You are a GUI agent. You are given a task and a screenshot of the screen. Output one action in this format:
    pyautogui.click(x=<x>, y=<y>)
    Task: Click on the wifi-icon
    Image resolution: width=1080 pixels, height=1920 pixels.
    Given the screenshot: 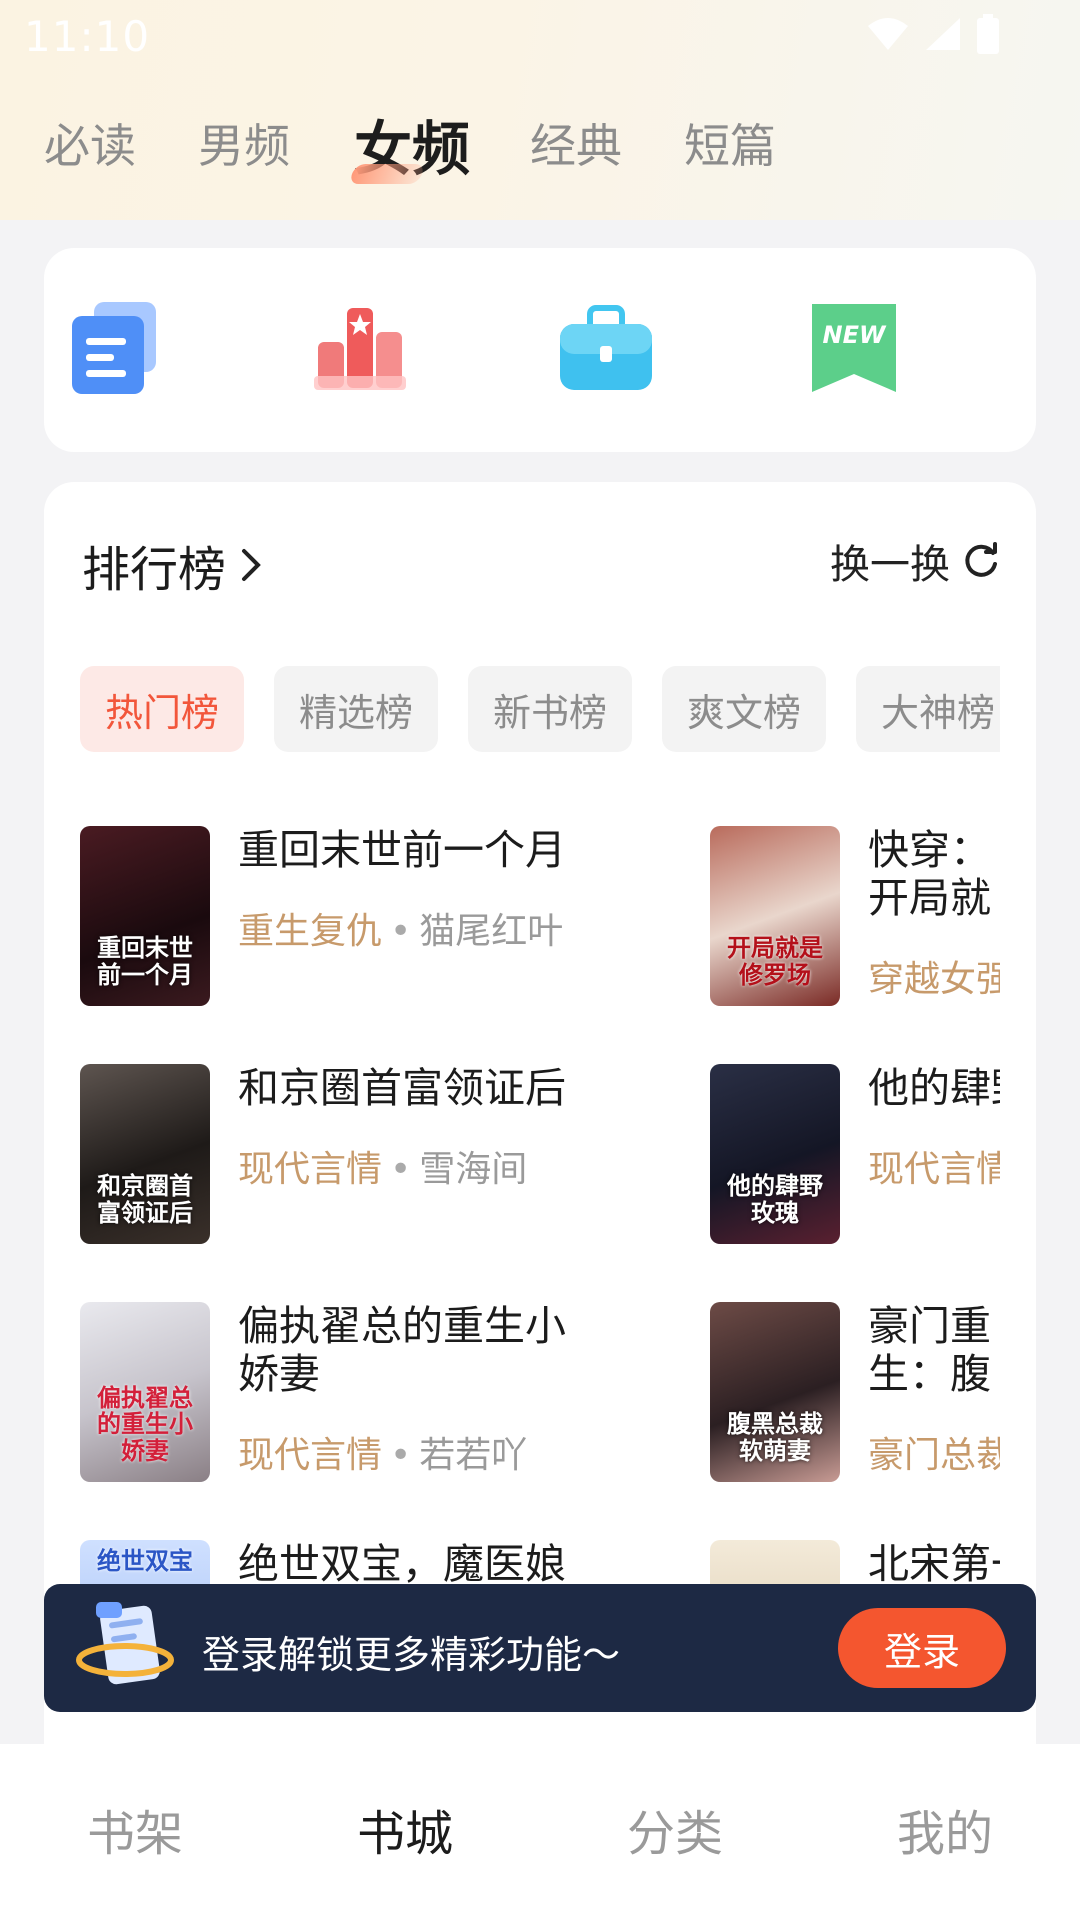 What is the action you would take?
    pyautogui.click(x=888, y=34)
    